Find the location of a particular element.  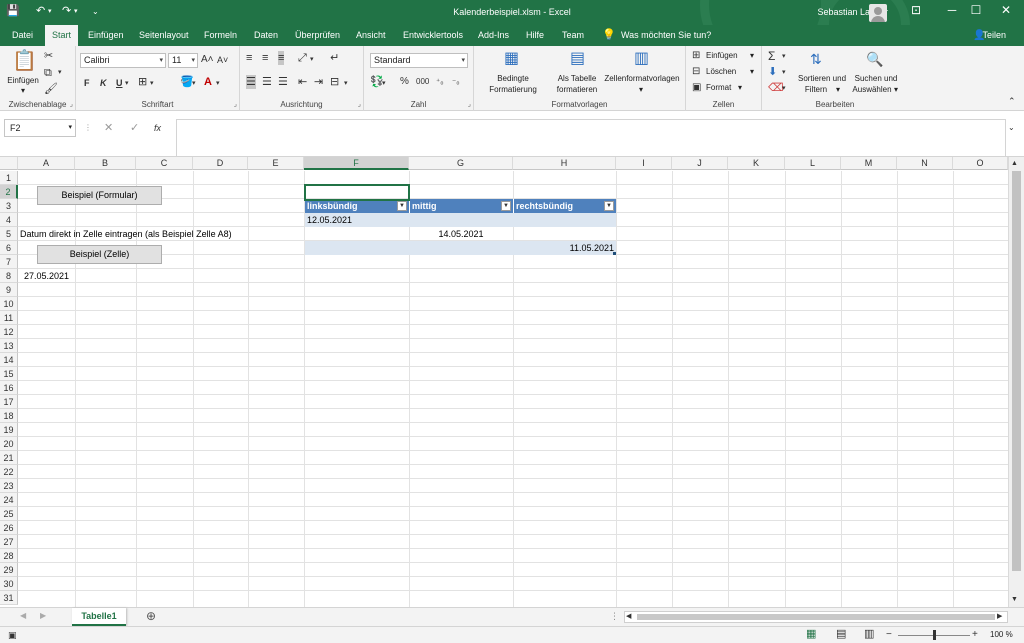

align-right-icon: ☰ is located at coordinates (283, 82).